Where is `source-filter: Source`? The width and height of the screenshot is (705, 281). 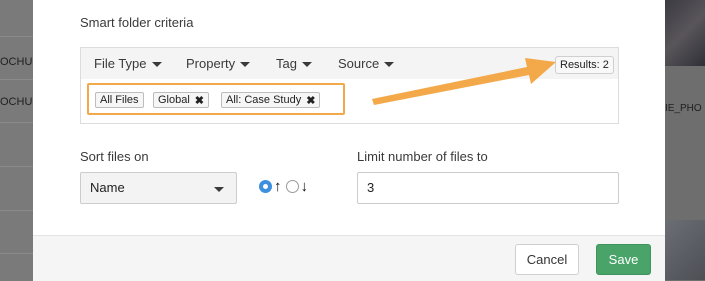 source-filter: Source is located at coordinates (366, 63).